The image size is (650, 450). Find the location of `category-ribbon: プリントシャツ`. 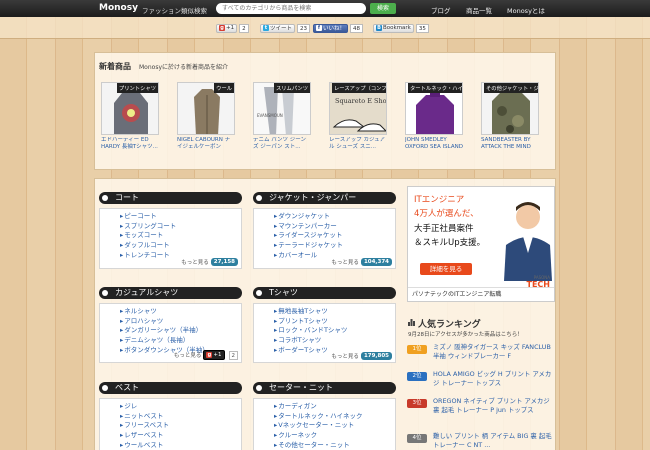

category-ribbon: プリントシャツ is located at coordinates (137, 88).